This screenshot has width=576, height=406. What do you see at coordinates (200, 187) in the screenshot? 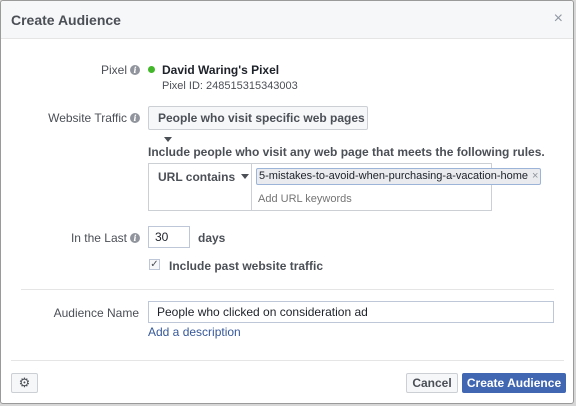
I see `url-condition-cell: URL contains` at bounding box center [200, 187].